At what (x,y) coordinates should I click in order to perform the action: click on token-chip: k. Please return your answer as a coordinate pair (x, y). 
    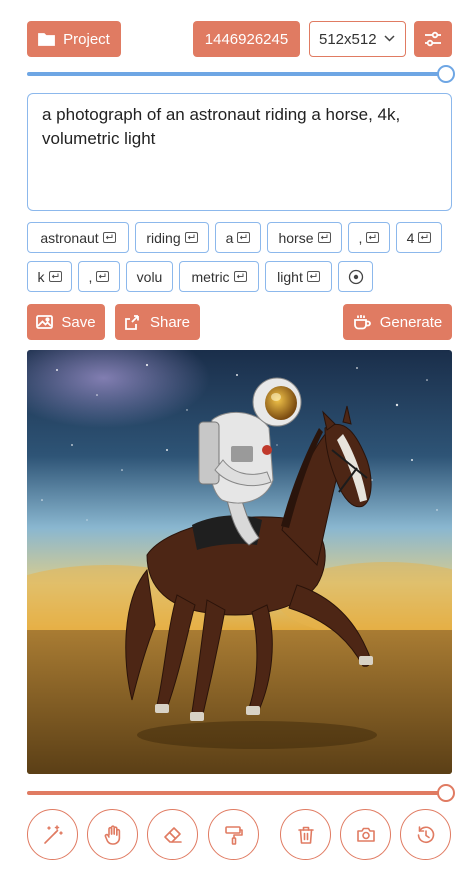
    Looking at the image, I should click on (49, 276).